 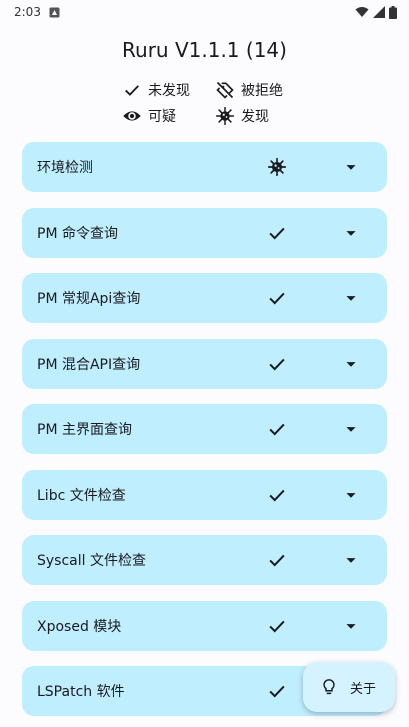 I want to click on app-title: Ruru V1.1.1 (14), so click(x=204, y=50).